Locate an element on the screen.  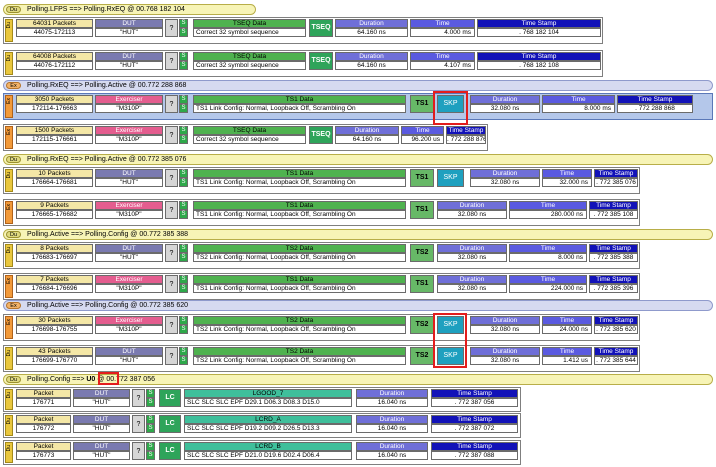
tseq-data-header: TSEQ Data is located at coordinates (249, 23).